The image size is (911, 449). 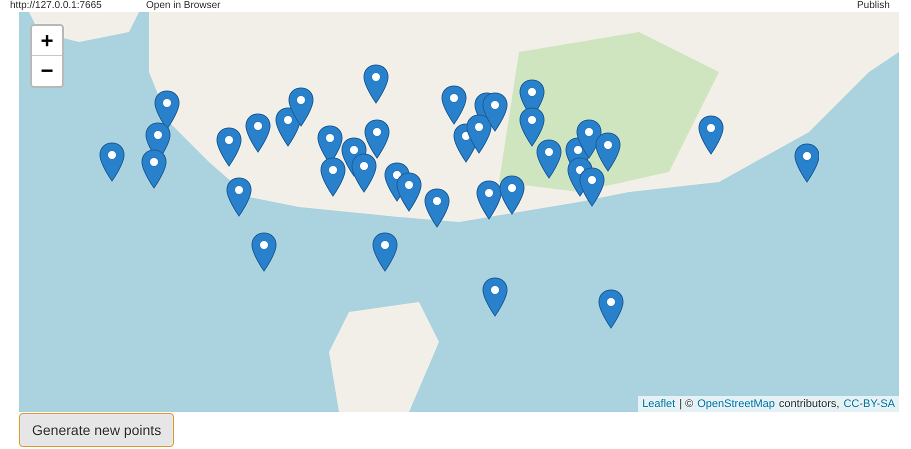 I want to click on url-text: http://127.0.0.1:7665, so click(x=56, y=6).